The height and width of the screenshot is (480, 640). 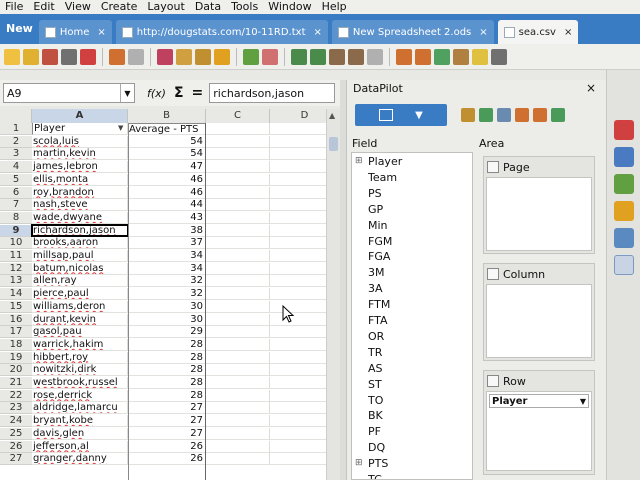 What do you see at coordinates (167, 243) in the screenshot?
I see `pts-cell: 37` at bounding box center [167, 243].